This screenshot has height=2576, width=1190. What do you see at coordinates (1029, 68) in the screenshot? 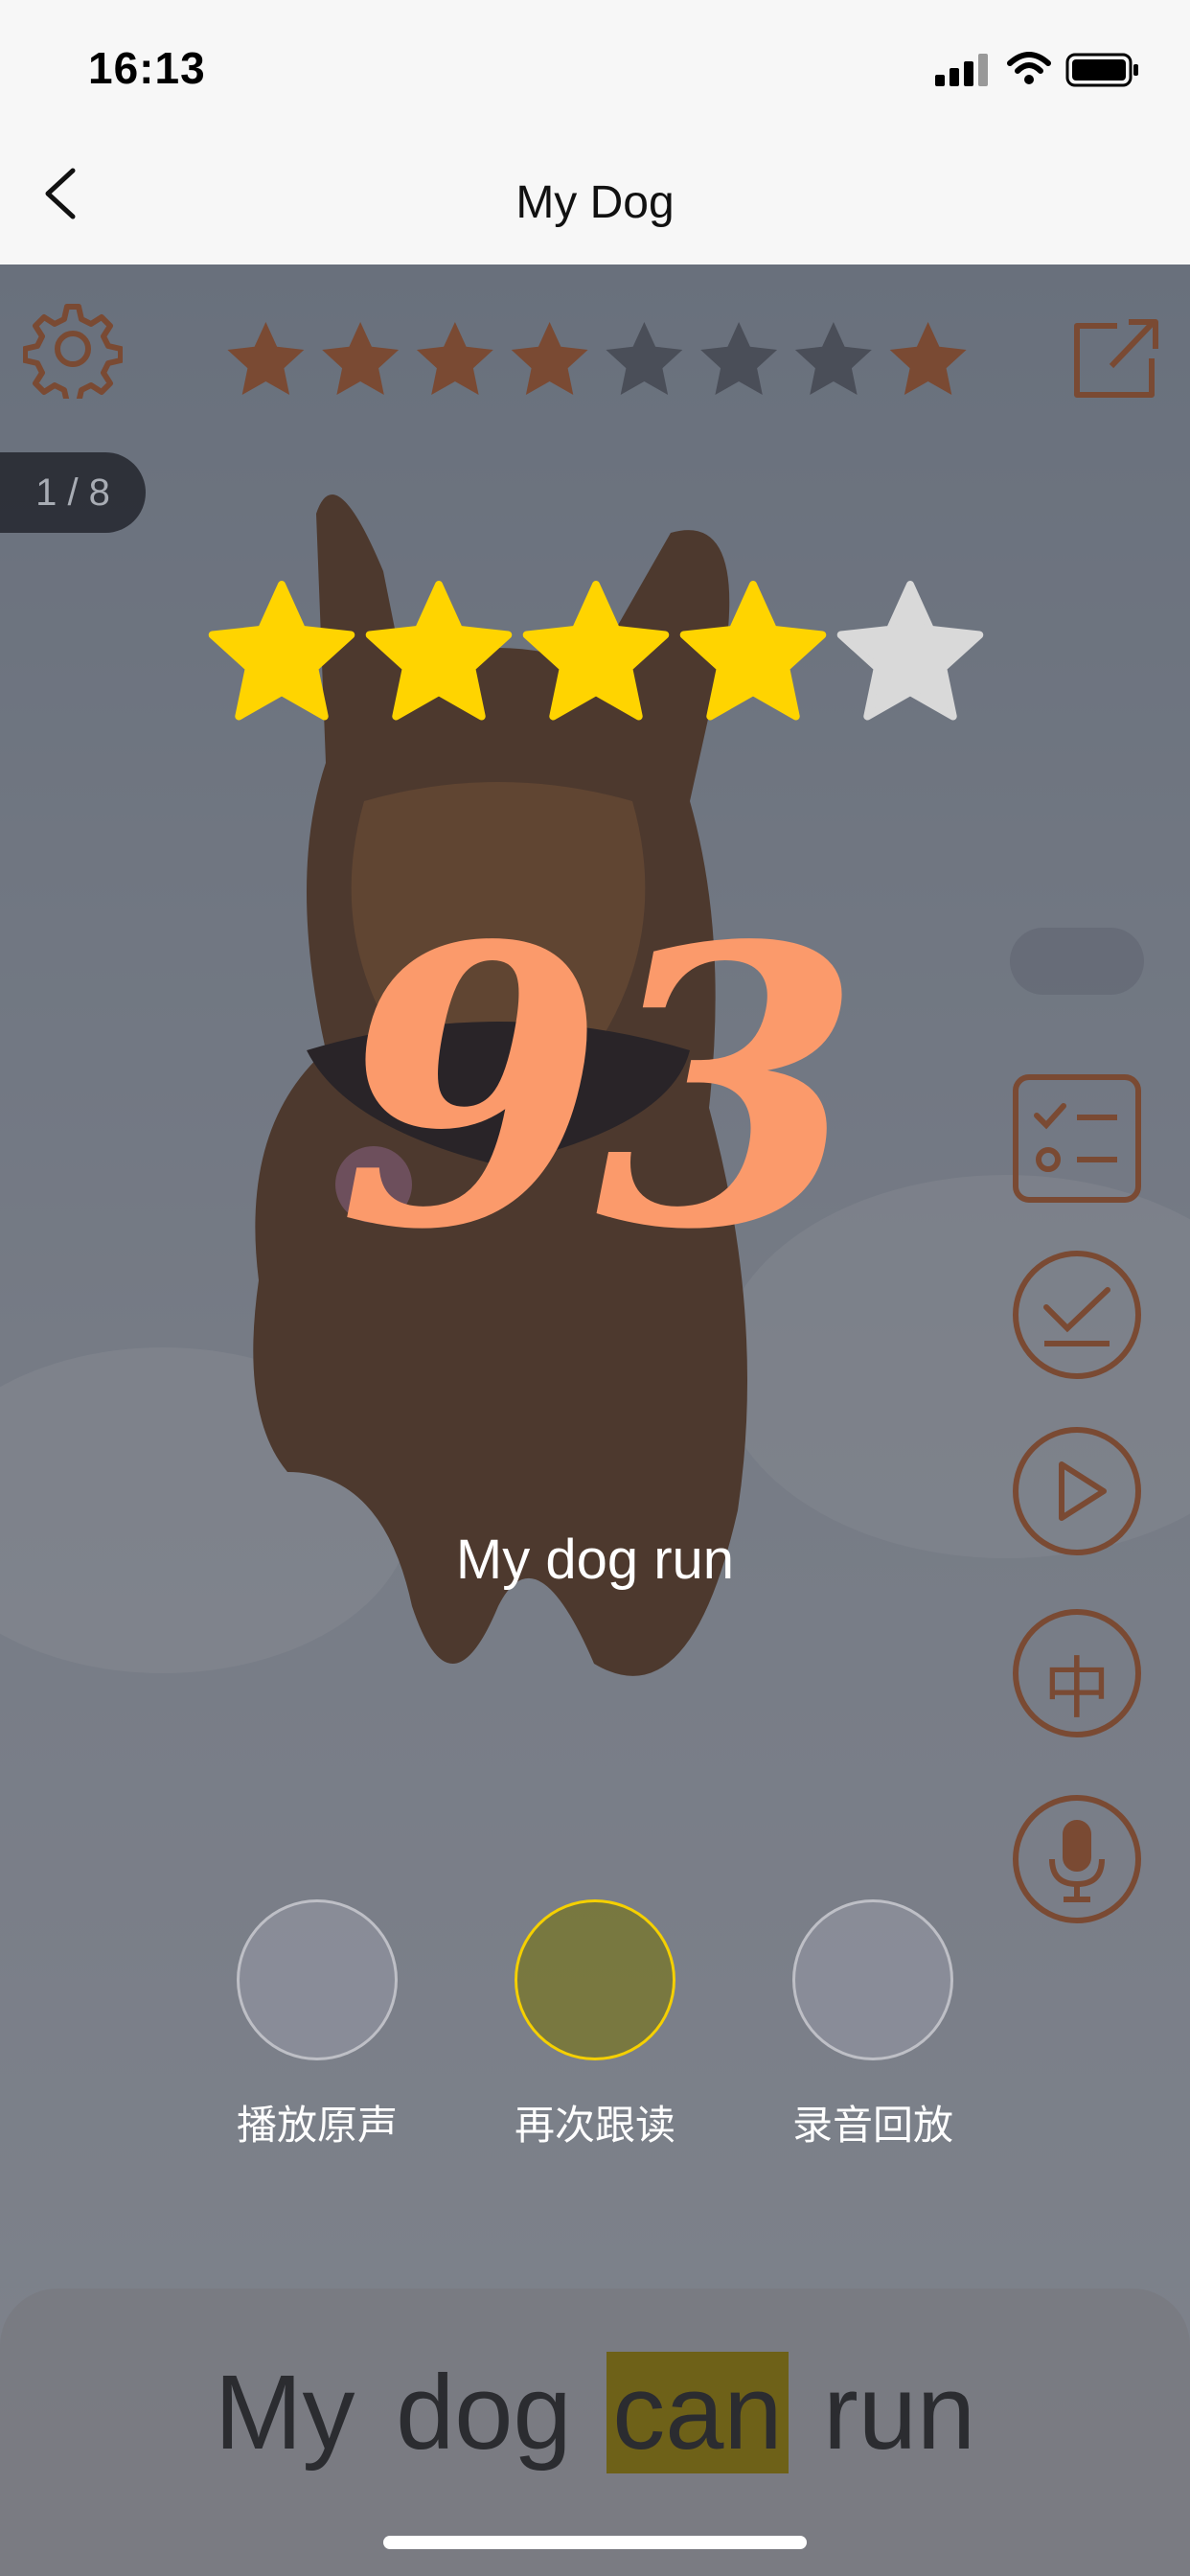
I see `wifi-icon` at bounding box center [1029, 68].